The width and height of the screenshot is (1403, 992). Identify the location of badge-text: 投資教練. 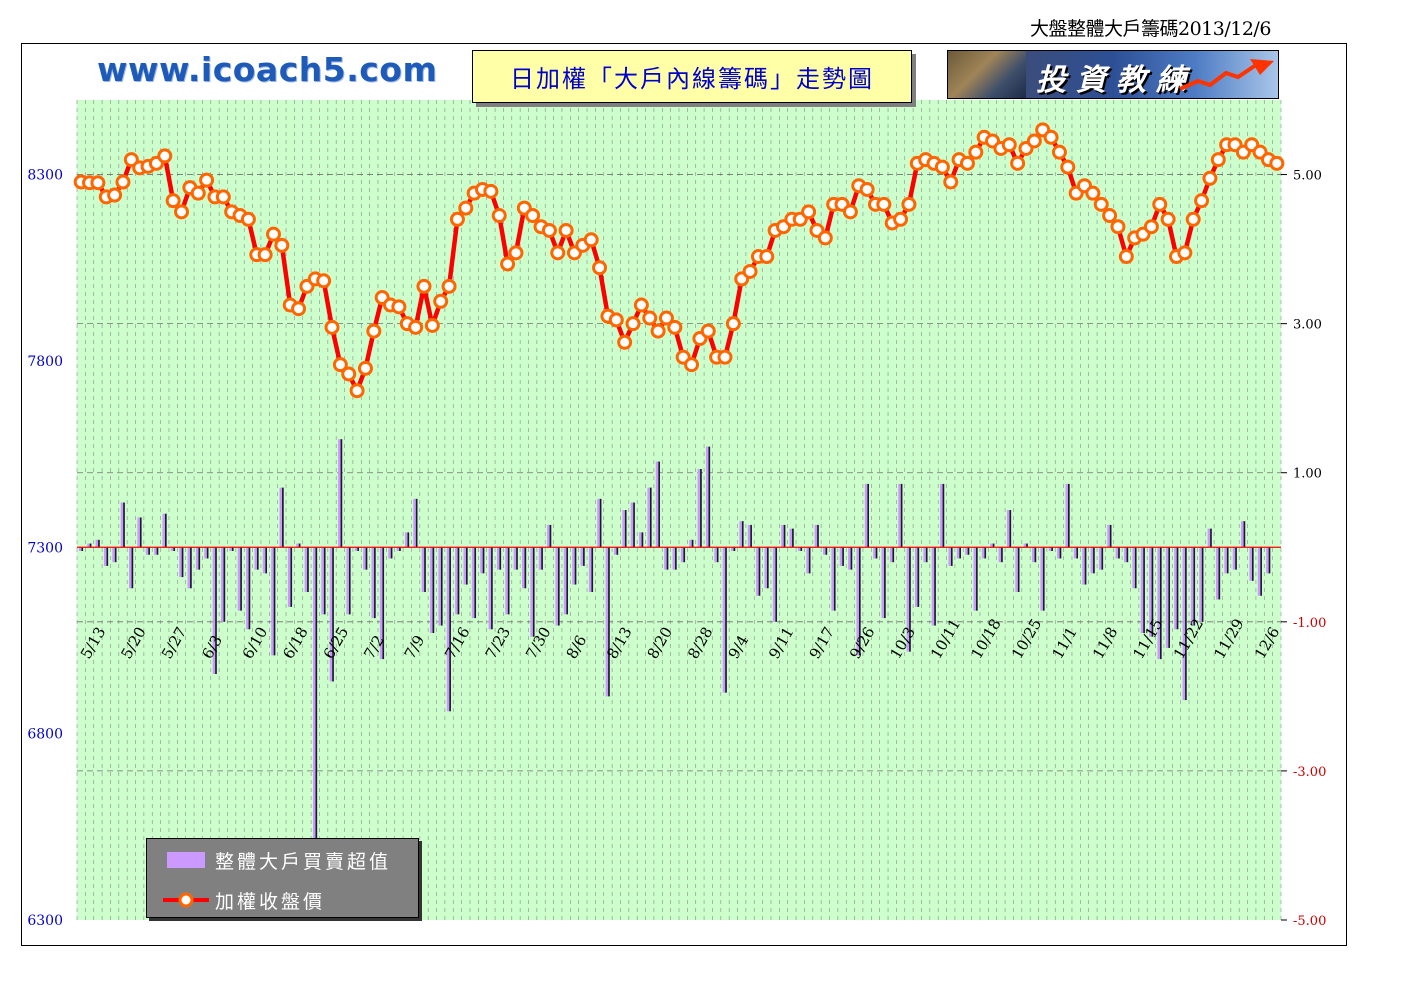
(1116, 80).